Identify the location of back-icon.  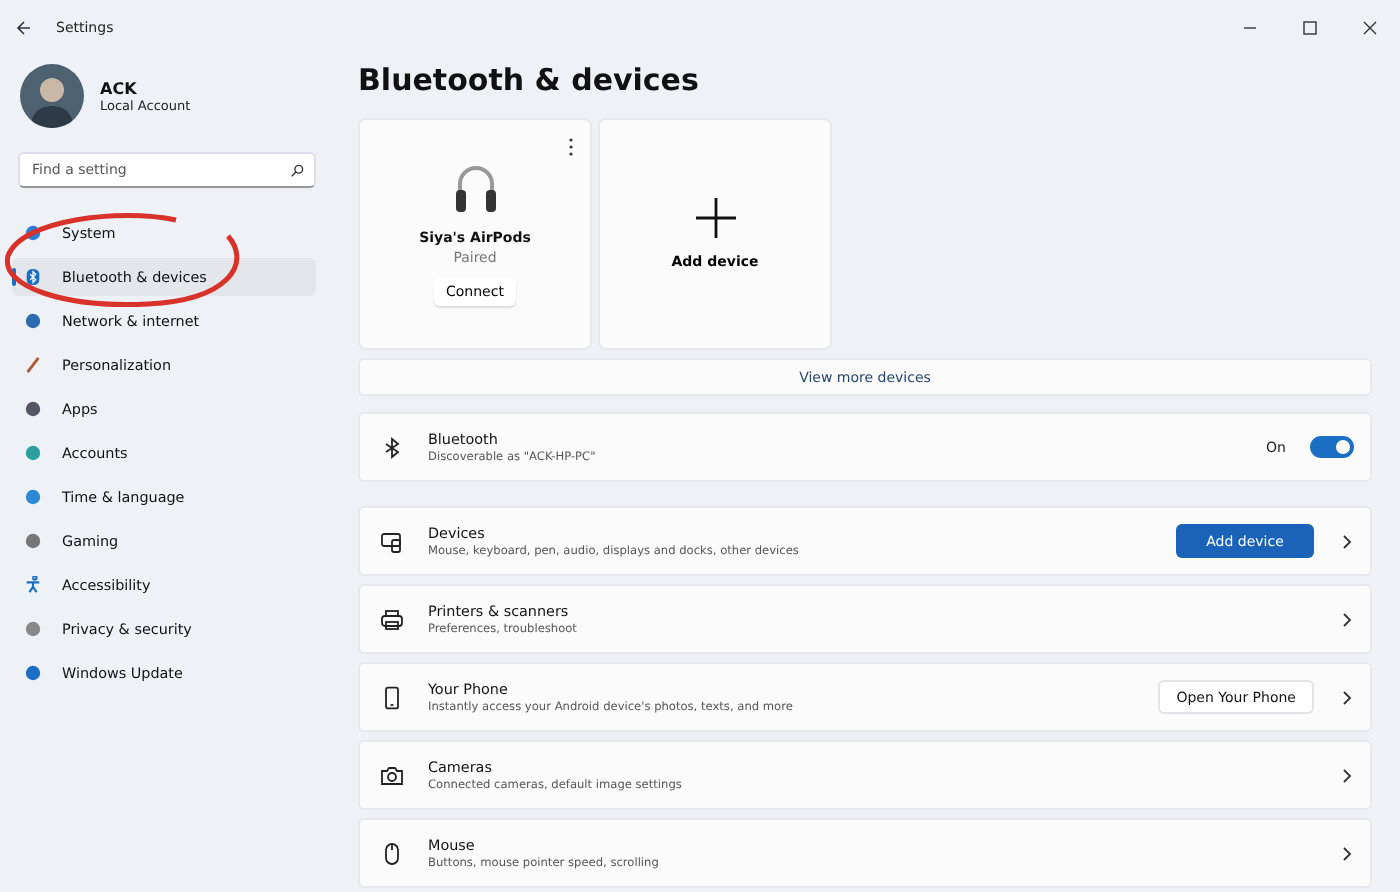
(24, 28).